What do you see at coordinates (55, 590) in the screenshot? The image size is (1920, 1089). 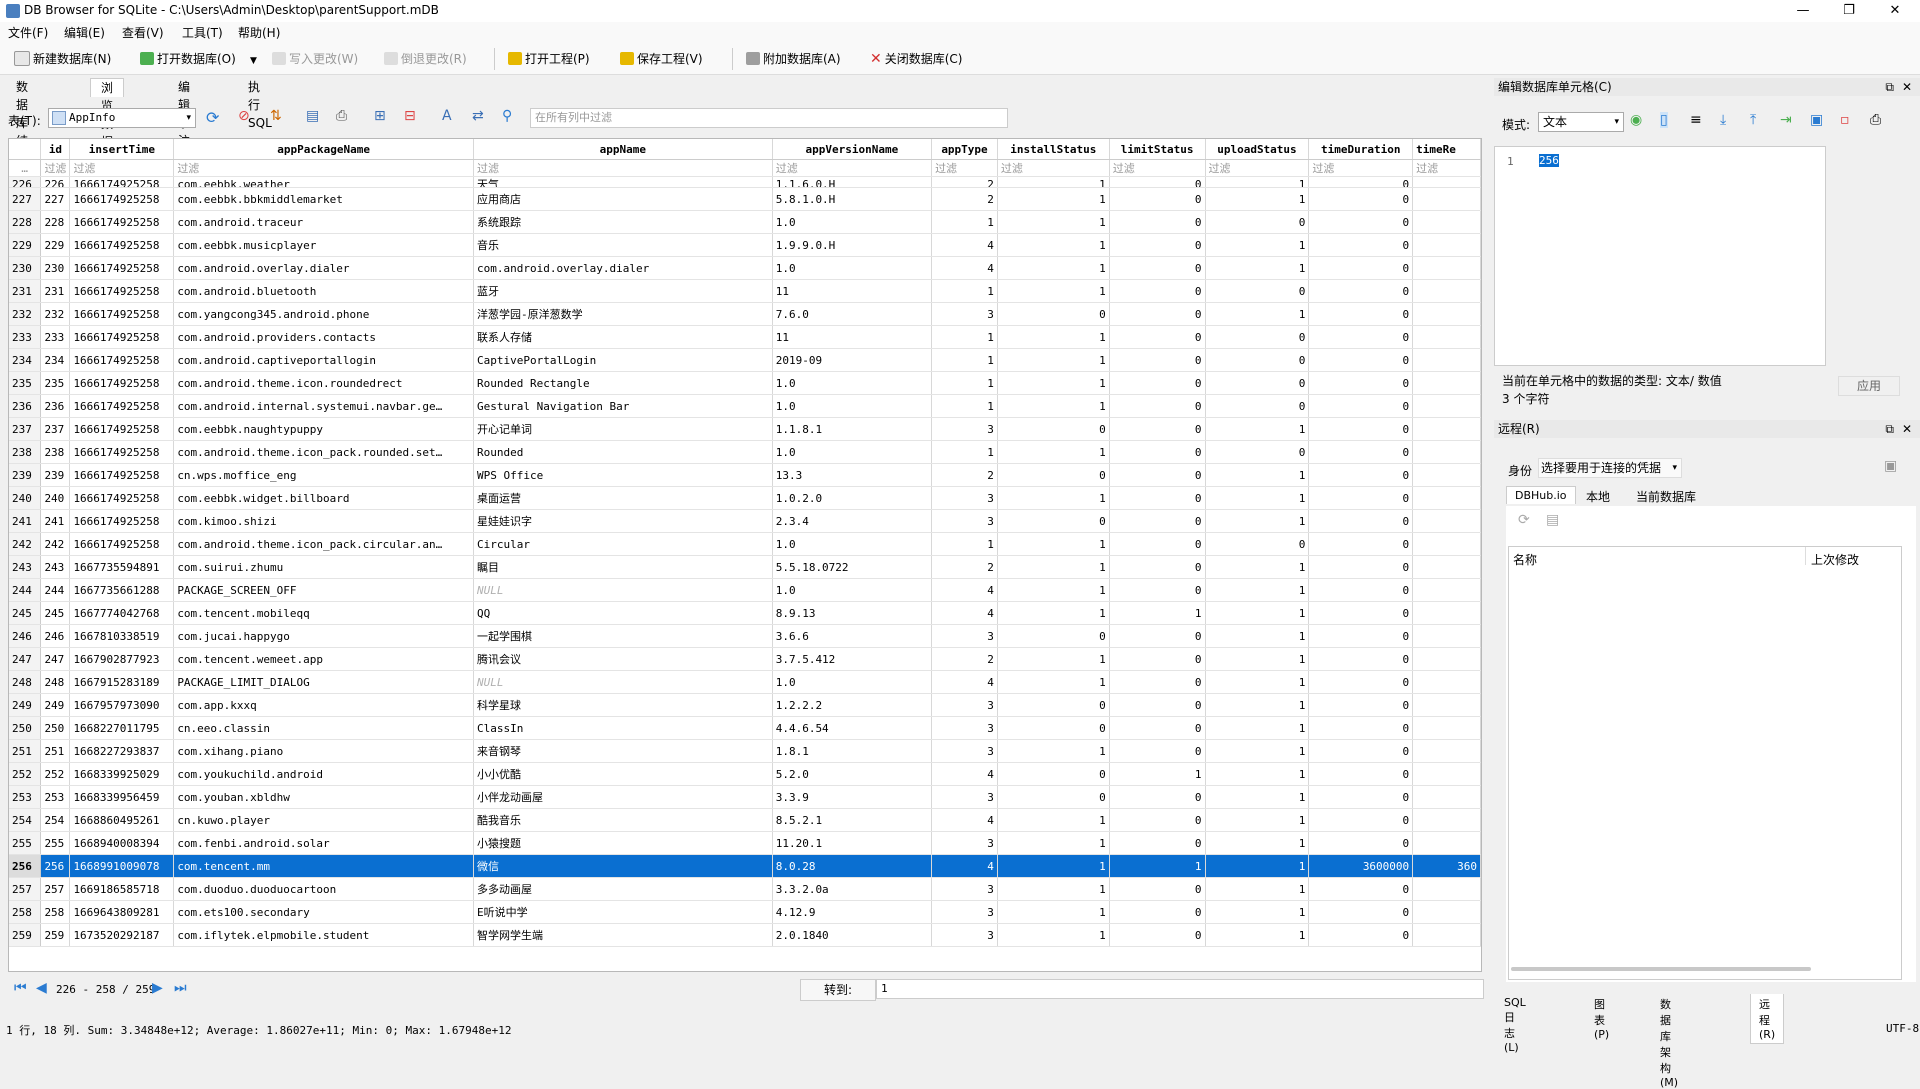 I see `table-cell: 244` at bounding box center [55, 590].